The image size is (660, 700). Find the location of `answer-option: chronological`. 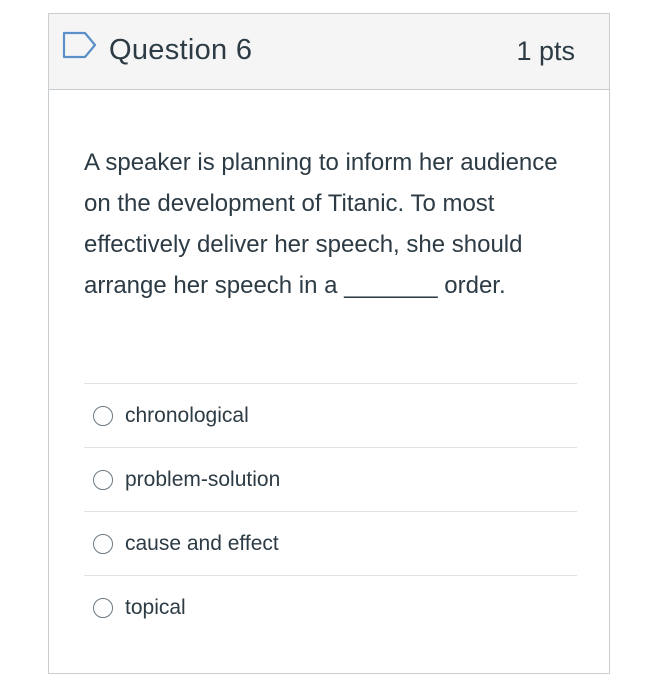

answer-option: chronological is located at coordinates (330, 415).